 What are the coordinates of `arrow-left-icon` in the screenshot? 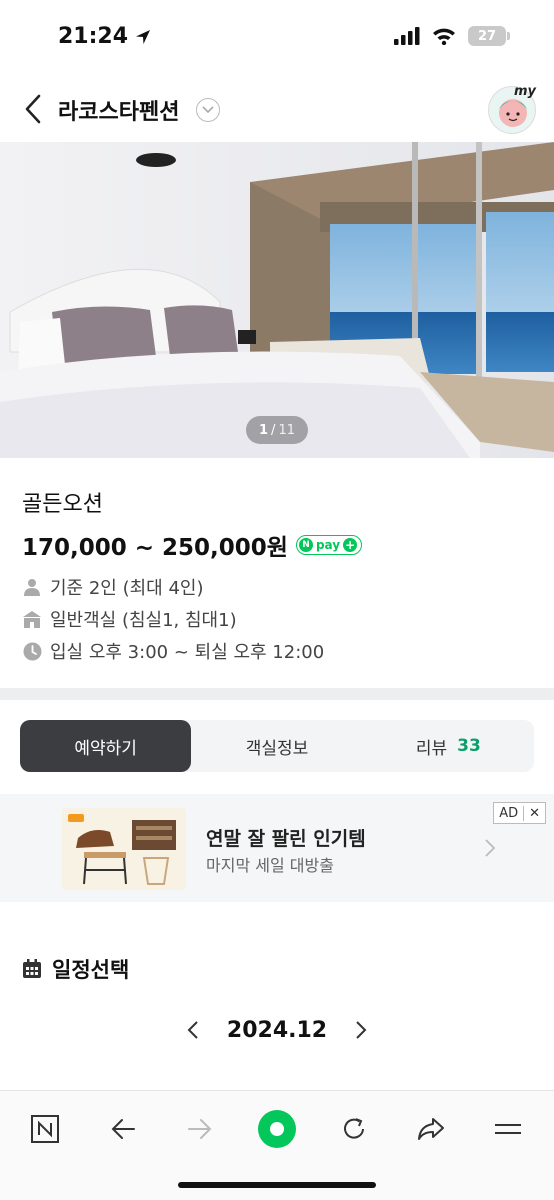 It's located at (123, 1129).